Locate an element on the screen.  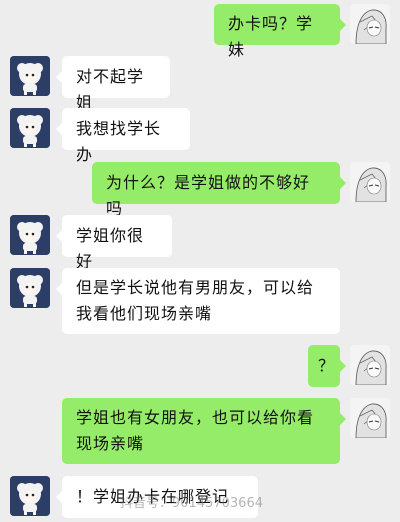
message-text: 学姐你很好 is located at coordinates (110, 248).